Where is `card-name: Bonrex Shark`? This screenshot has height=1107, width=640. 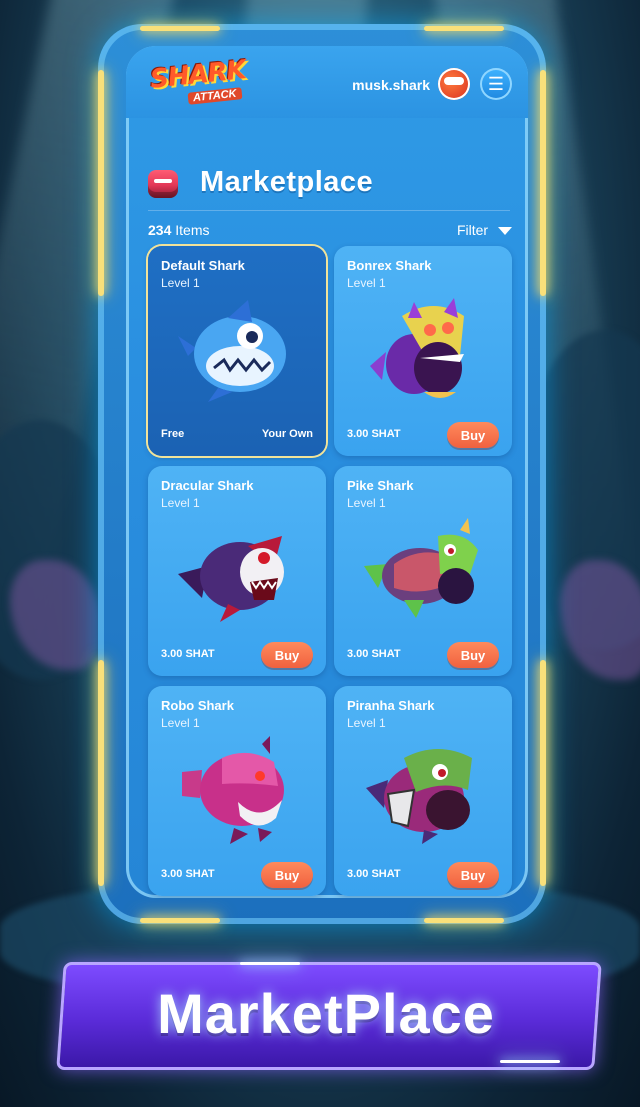 card-name: Bonrex Shark is located at coordinates (389, 265).